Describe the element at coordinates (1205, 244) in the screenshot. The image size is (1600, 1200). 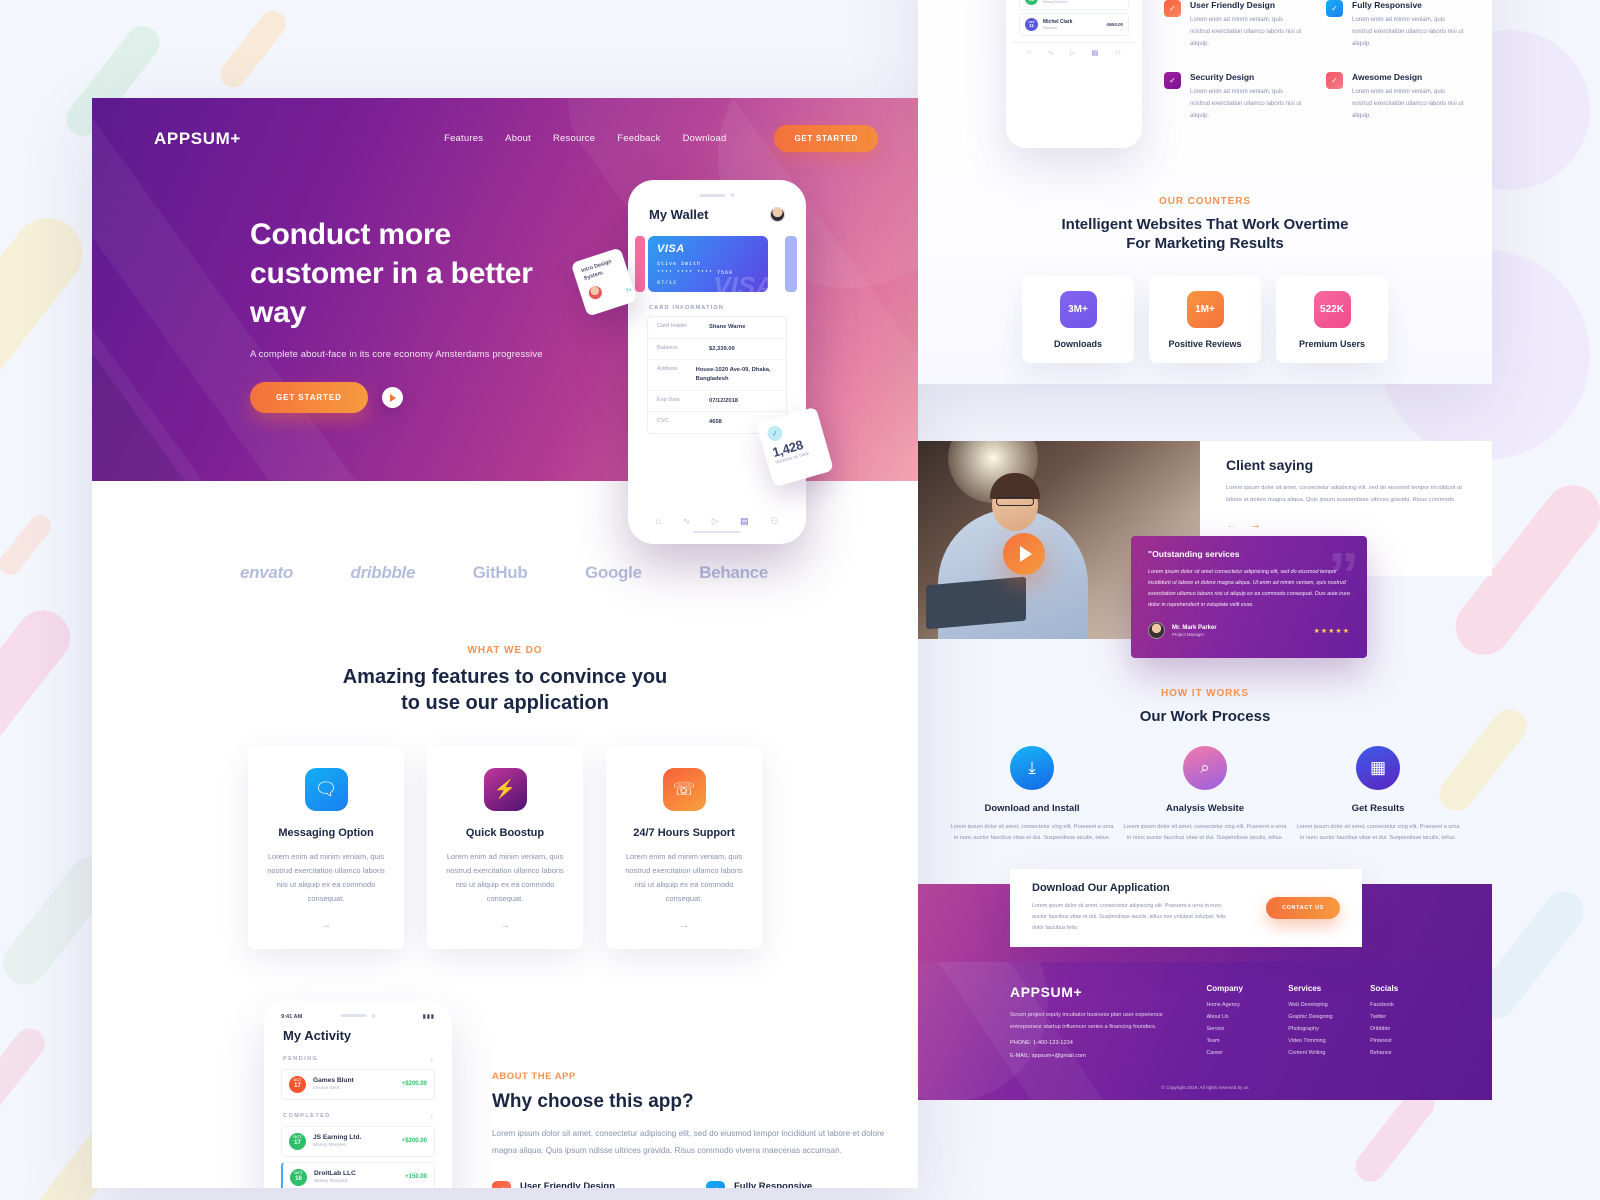
I see `title-line2: For Marketing Results` at that location.